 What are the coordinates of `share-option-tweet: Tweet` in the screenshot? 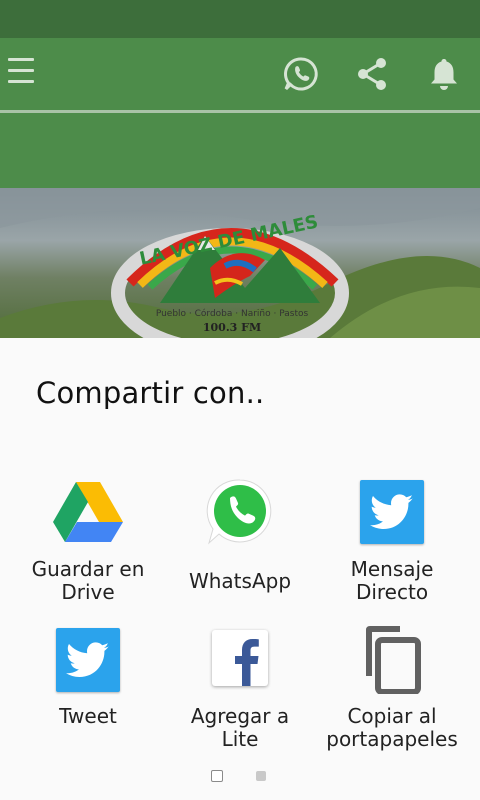 It's located at (88, 686).